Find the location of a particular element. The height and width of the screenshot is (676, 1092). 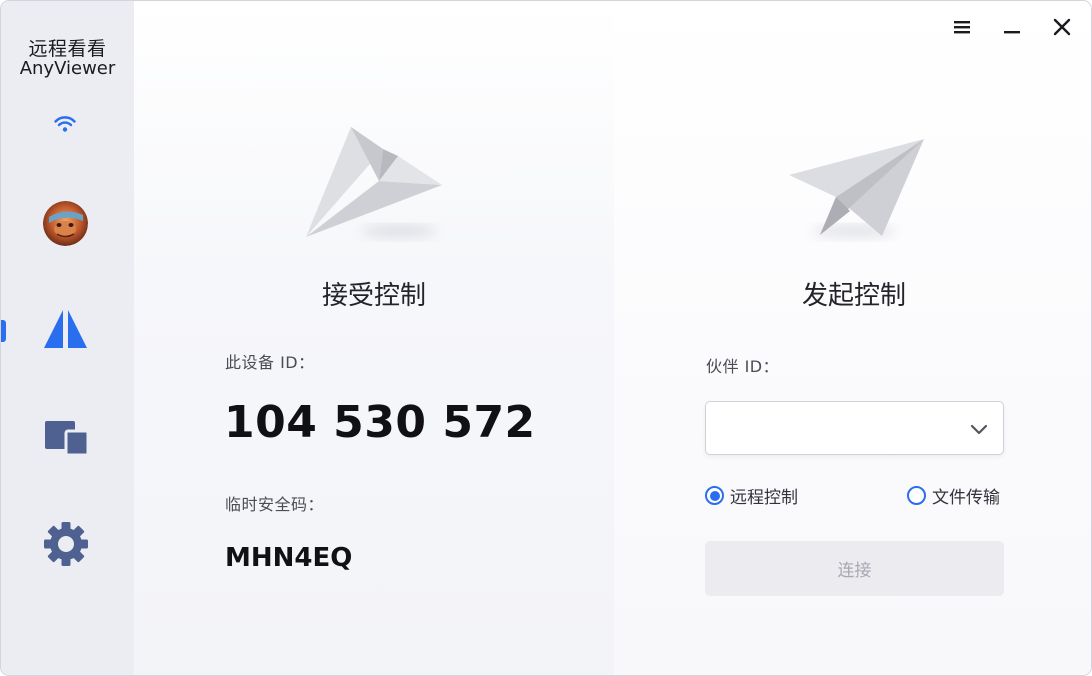

window-controls is located at coordinates (1012, 27).